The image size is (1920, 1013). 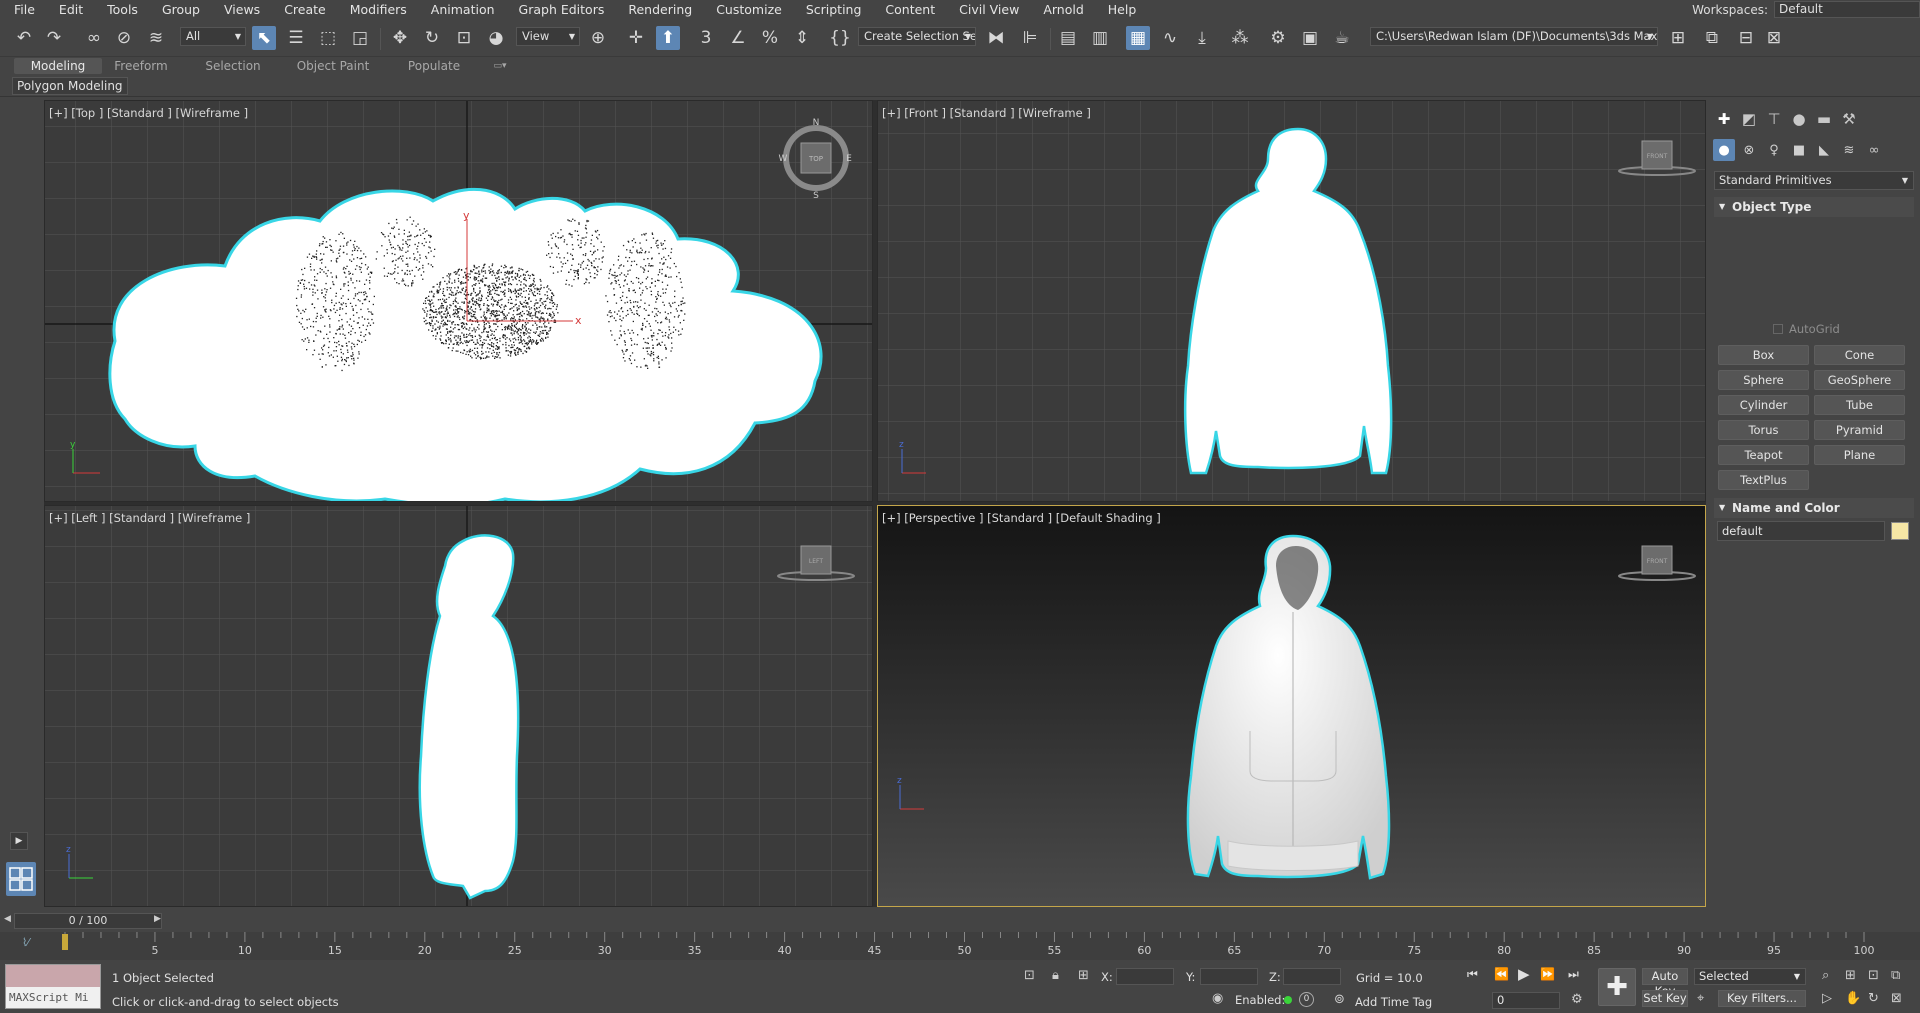 What do you see at coordinates (434, 66) in the screenshot?
I see `tab-populate: Populate` at bounding box center [434, 66].